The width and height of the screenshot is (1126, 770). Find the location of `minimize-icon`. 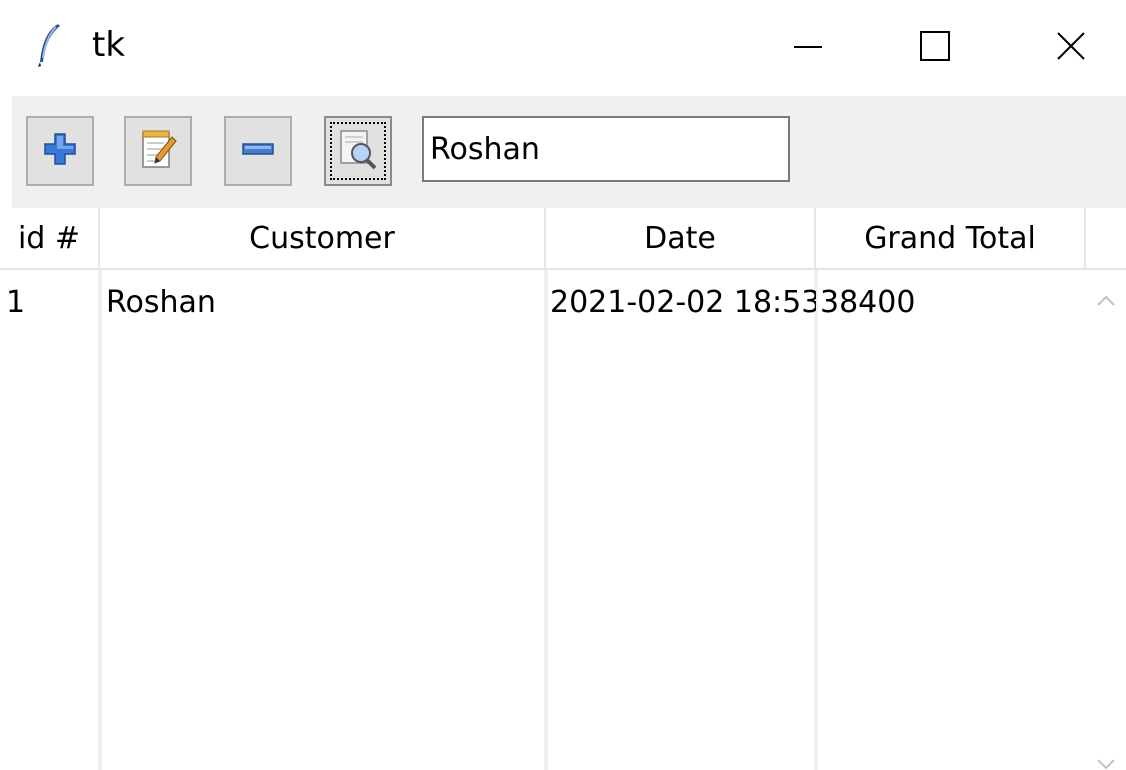

minimize-icon is located at coordinates (808, 46).